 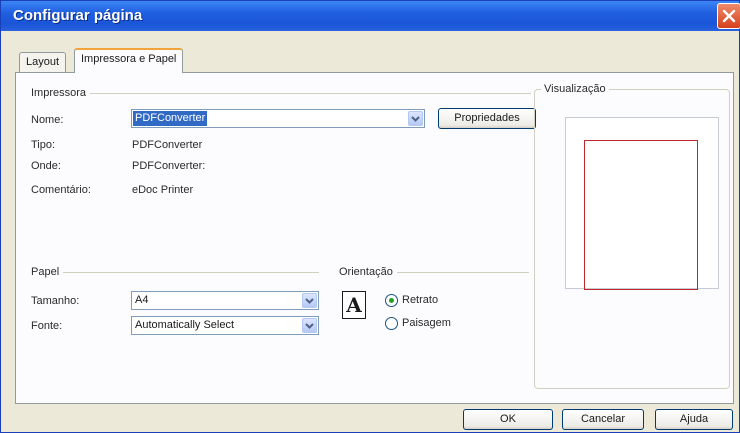 What do you see at coordinates (170, 118) in the screenshot?
I see `printer-name-value: PDFConverter` at bounding box center [170, 118].